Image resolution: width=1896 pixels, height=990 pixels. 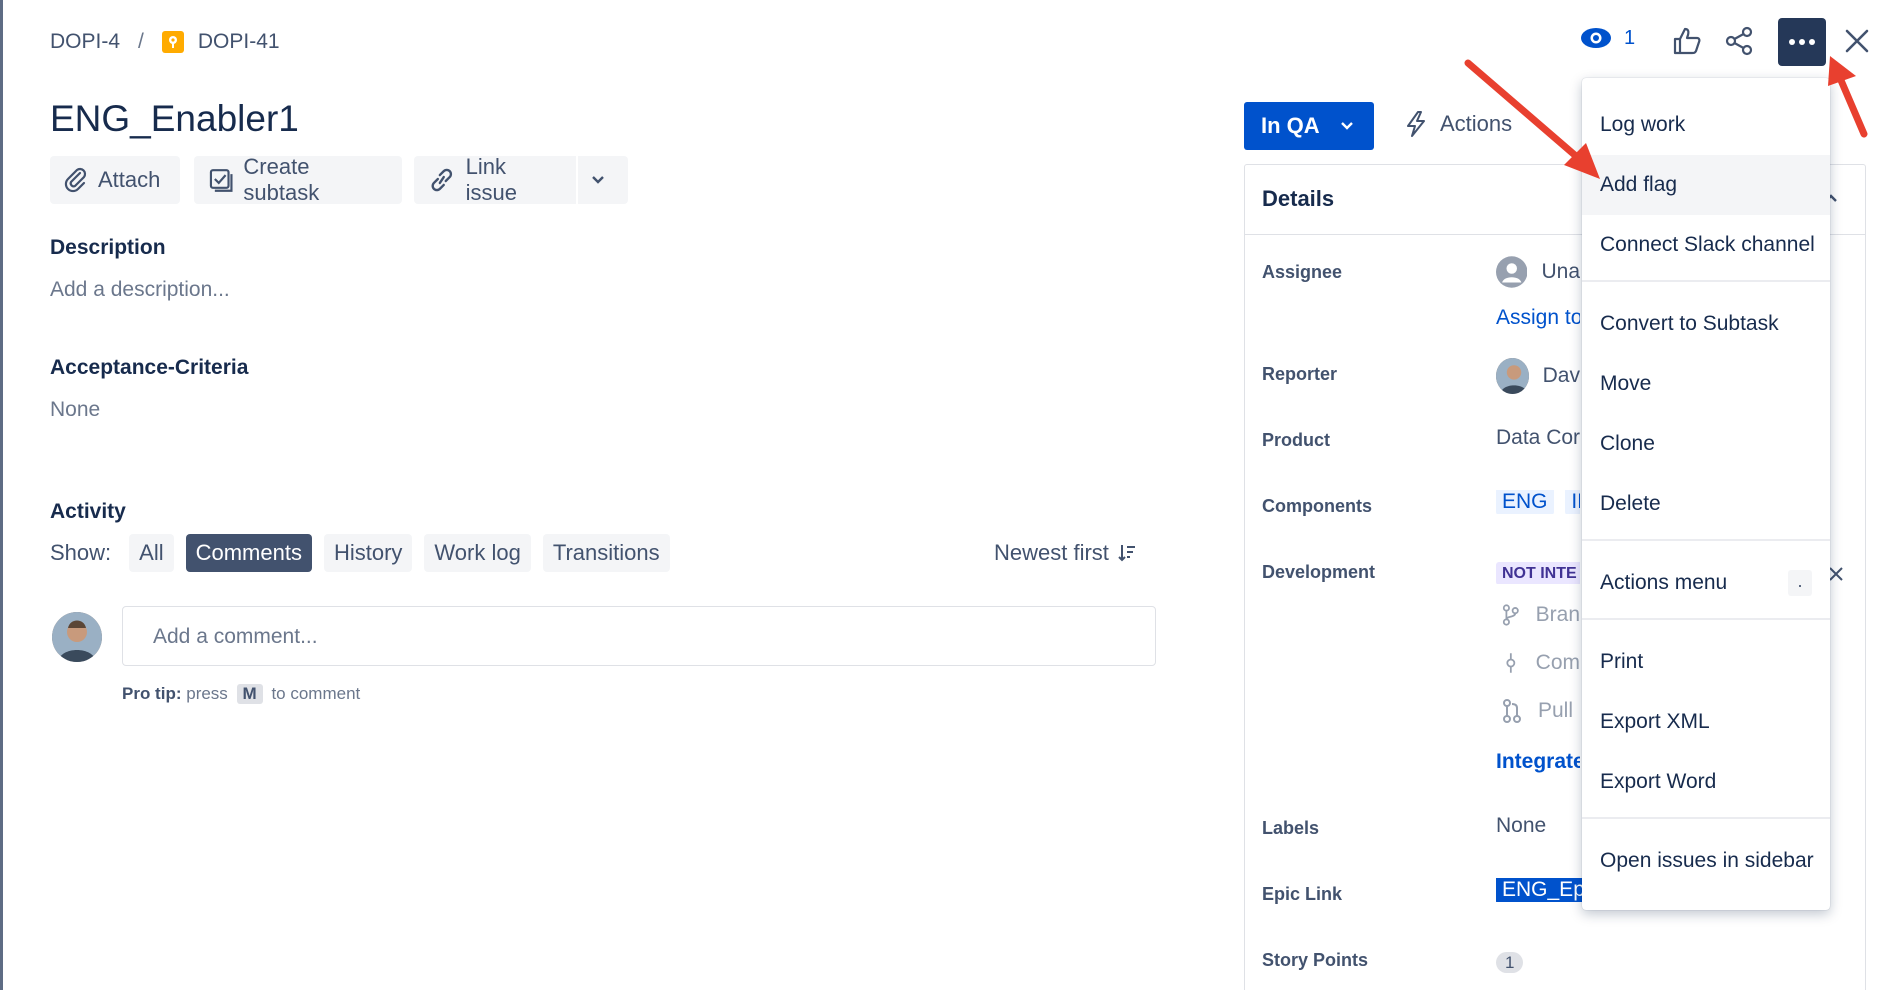 What do you see at coordinates (1706, 662) in the screenshot?
I see `menu-item-print: Print` at bounding box center [1706, 662].